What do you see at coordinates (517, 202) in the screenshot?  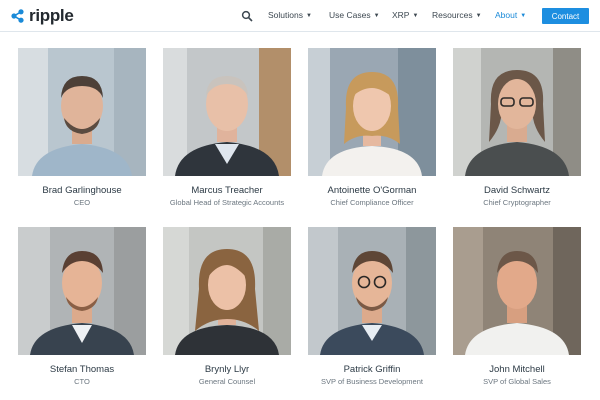 I see `person-title: Chief Cryptographer` at bounding box center [517, 202].